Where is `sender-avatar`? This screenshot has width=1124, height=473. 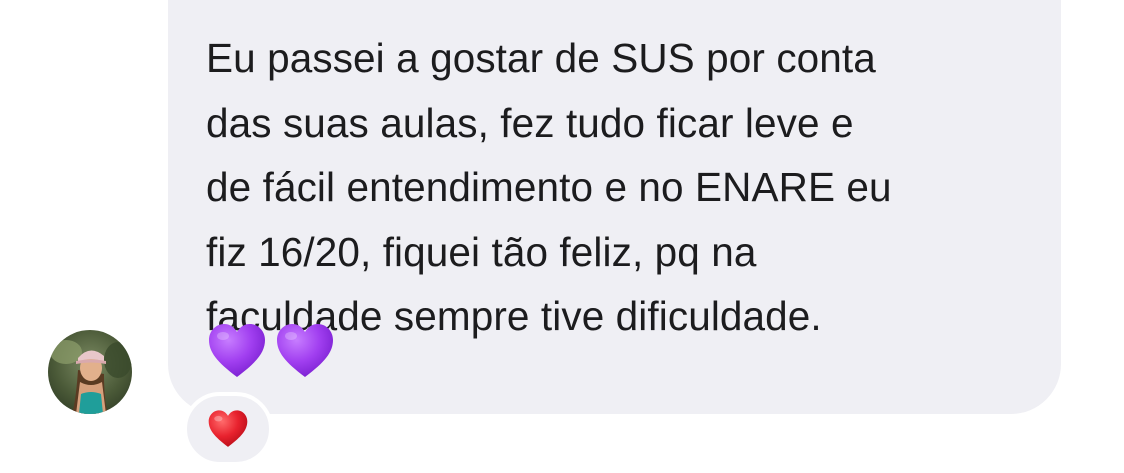
sender-avatar is located at coordinates (90, 372).